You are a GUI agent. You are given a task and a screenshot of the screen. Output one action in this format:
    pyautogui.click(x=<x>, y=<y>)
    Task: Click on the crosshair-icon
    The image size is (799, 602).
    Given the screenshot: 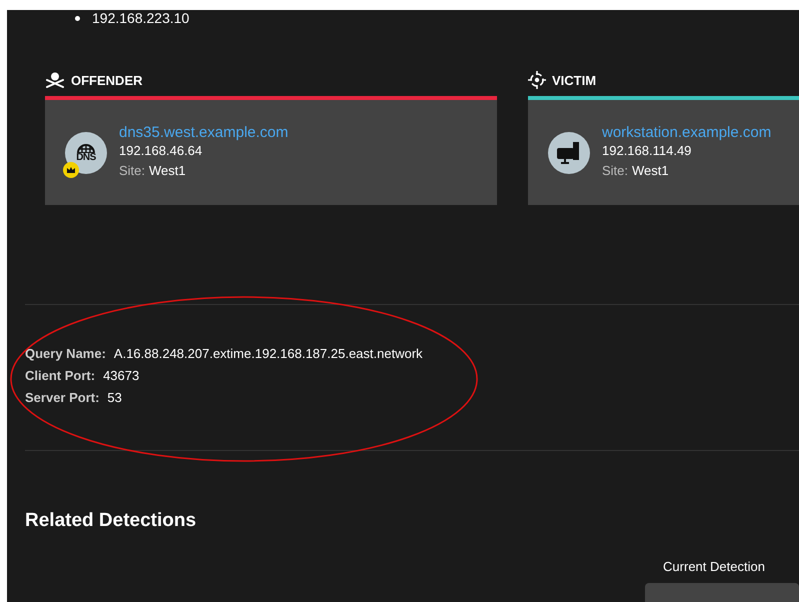 What is the action you would take?
    pyautogui.click(x=537, y=80)
    